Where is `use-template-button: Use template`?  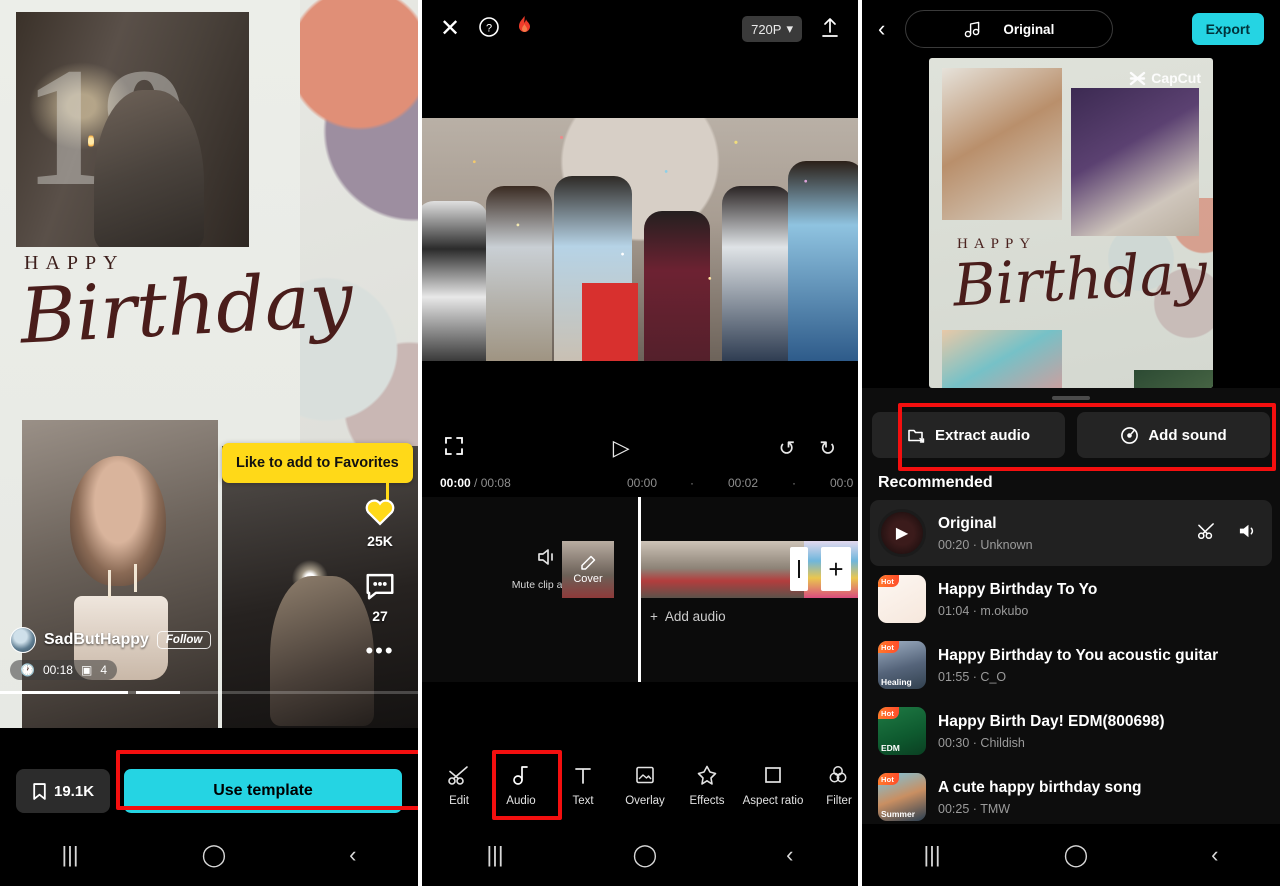 use-template-button: Use template is located at coordinates (263, 791).